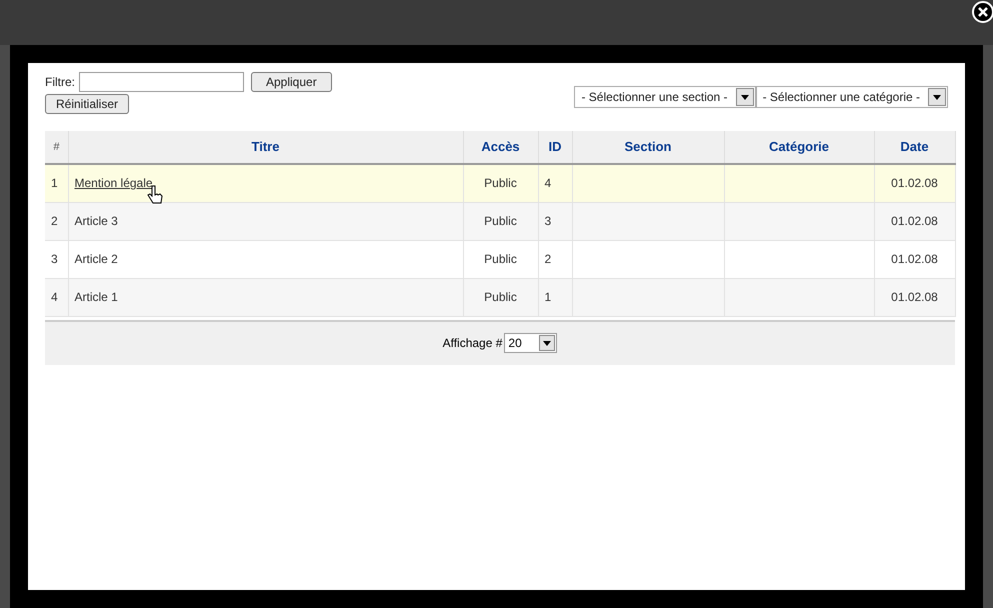 The image size is (993, 608). I want to click on article-title-link: Article 1, so click(96, 297).